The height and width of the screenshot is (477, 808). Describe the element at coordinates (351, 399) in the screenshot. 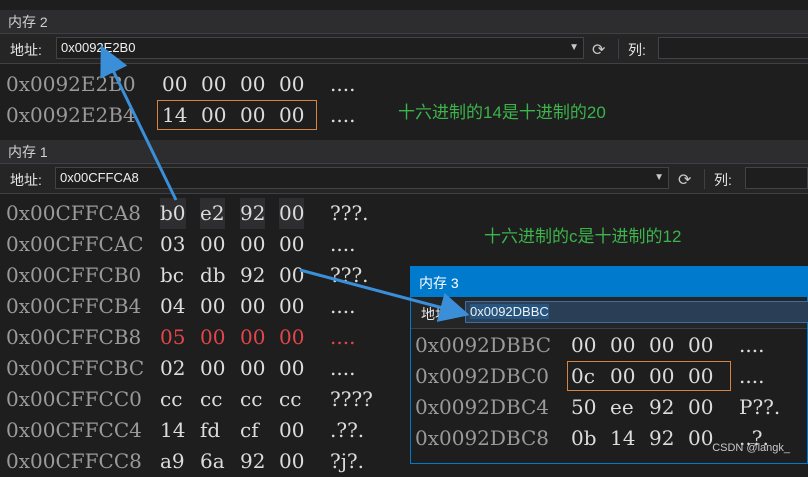

I see `ascii-text: ????` at that location.